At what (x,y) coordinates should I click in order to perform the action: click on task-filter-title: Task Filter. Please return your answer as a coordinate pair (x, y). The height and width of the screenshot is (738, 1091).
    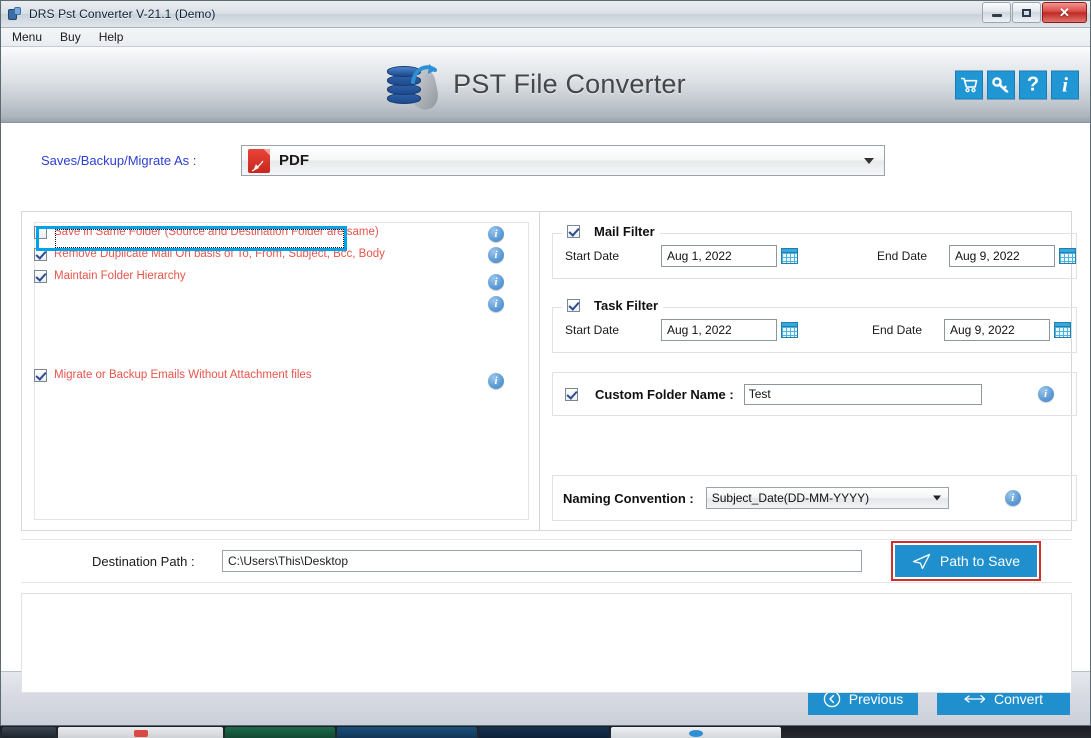
    Looking at the image, I should click on (626, 305).